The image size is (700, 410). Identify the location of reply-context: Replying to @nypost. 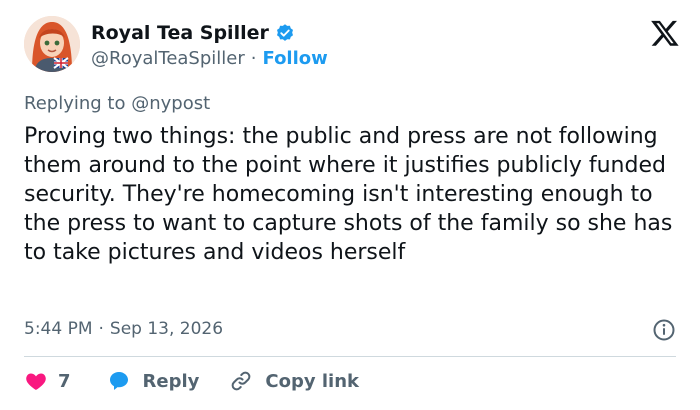
(117, 103).